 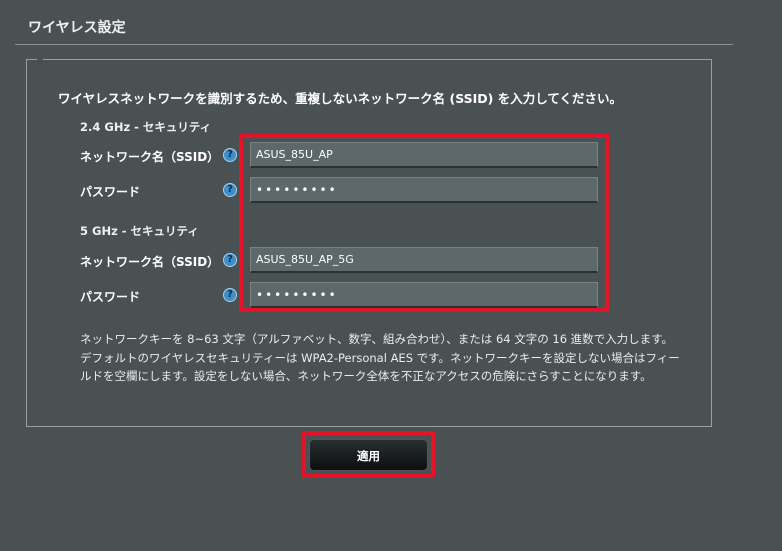 What do you see at coordinates (150, 262) in the screenshot?
I see `ssid-5-label: ネットワーク名（SSID）` at bounding box center [150, 262].